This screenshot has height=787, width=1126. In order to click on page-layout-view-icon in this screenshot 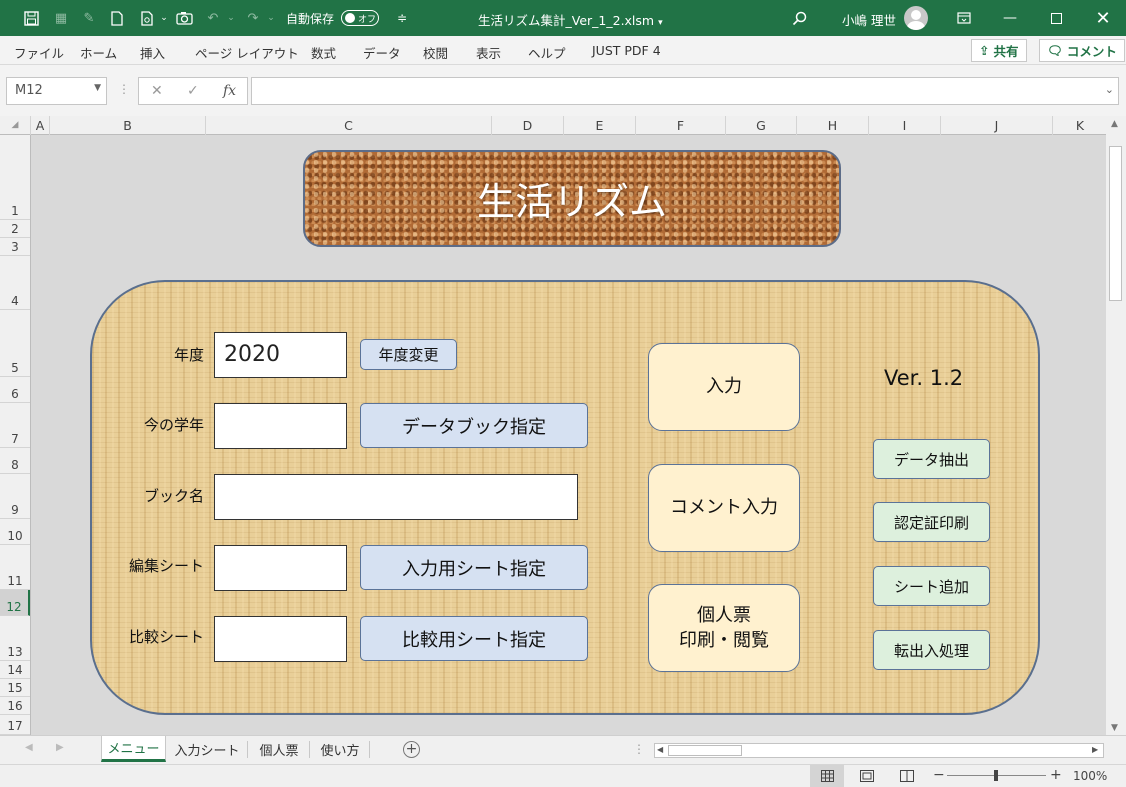, I will do `click(867, 777)`.